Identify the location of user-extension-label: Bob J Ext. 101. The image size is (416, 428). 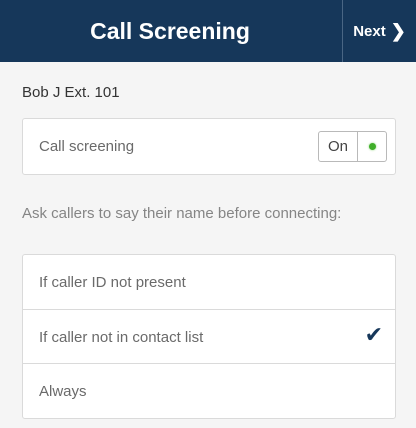
(71, 92).